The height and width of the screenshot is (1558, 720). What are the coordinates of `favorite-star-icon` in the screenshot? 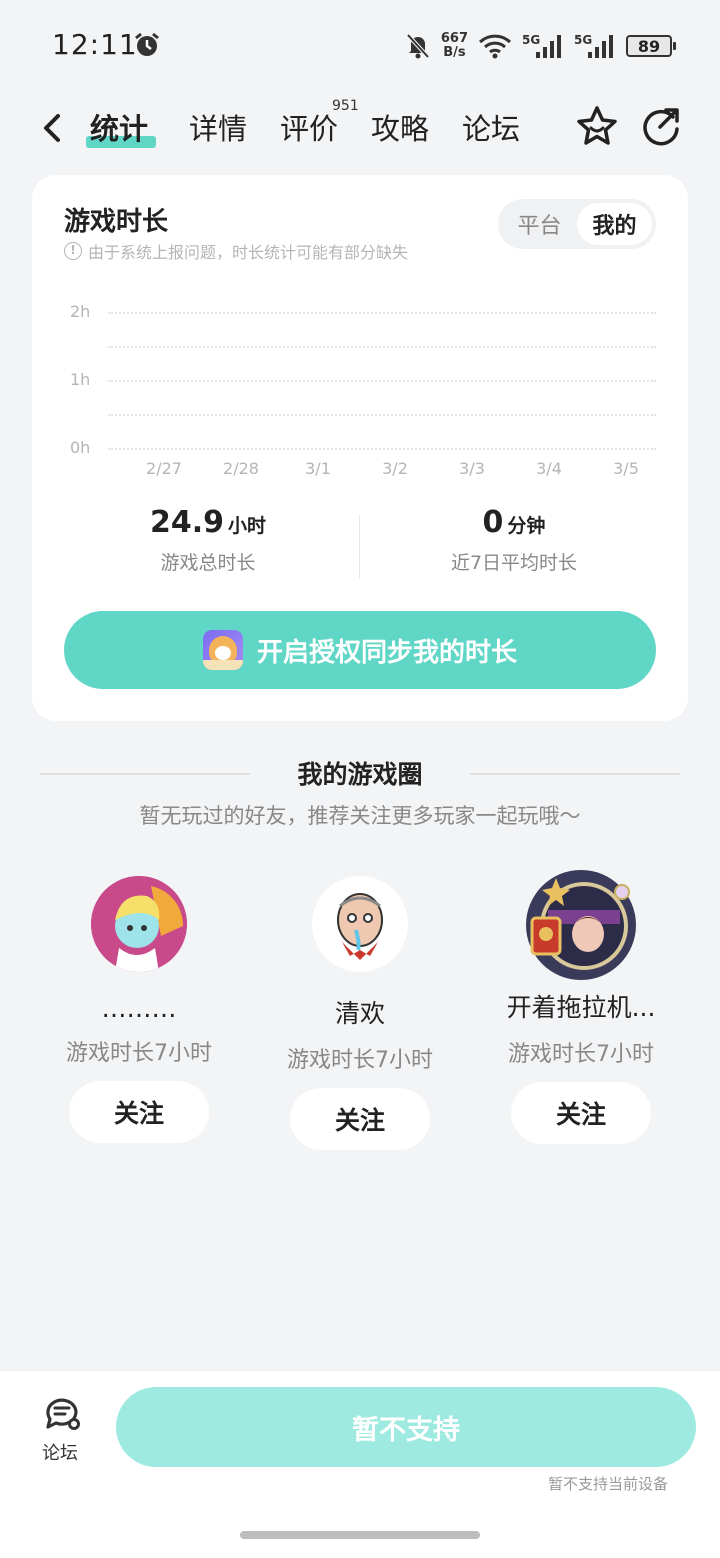 It's located at (597, 127).